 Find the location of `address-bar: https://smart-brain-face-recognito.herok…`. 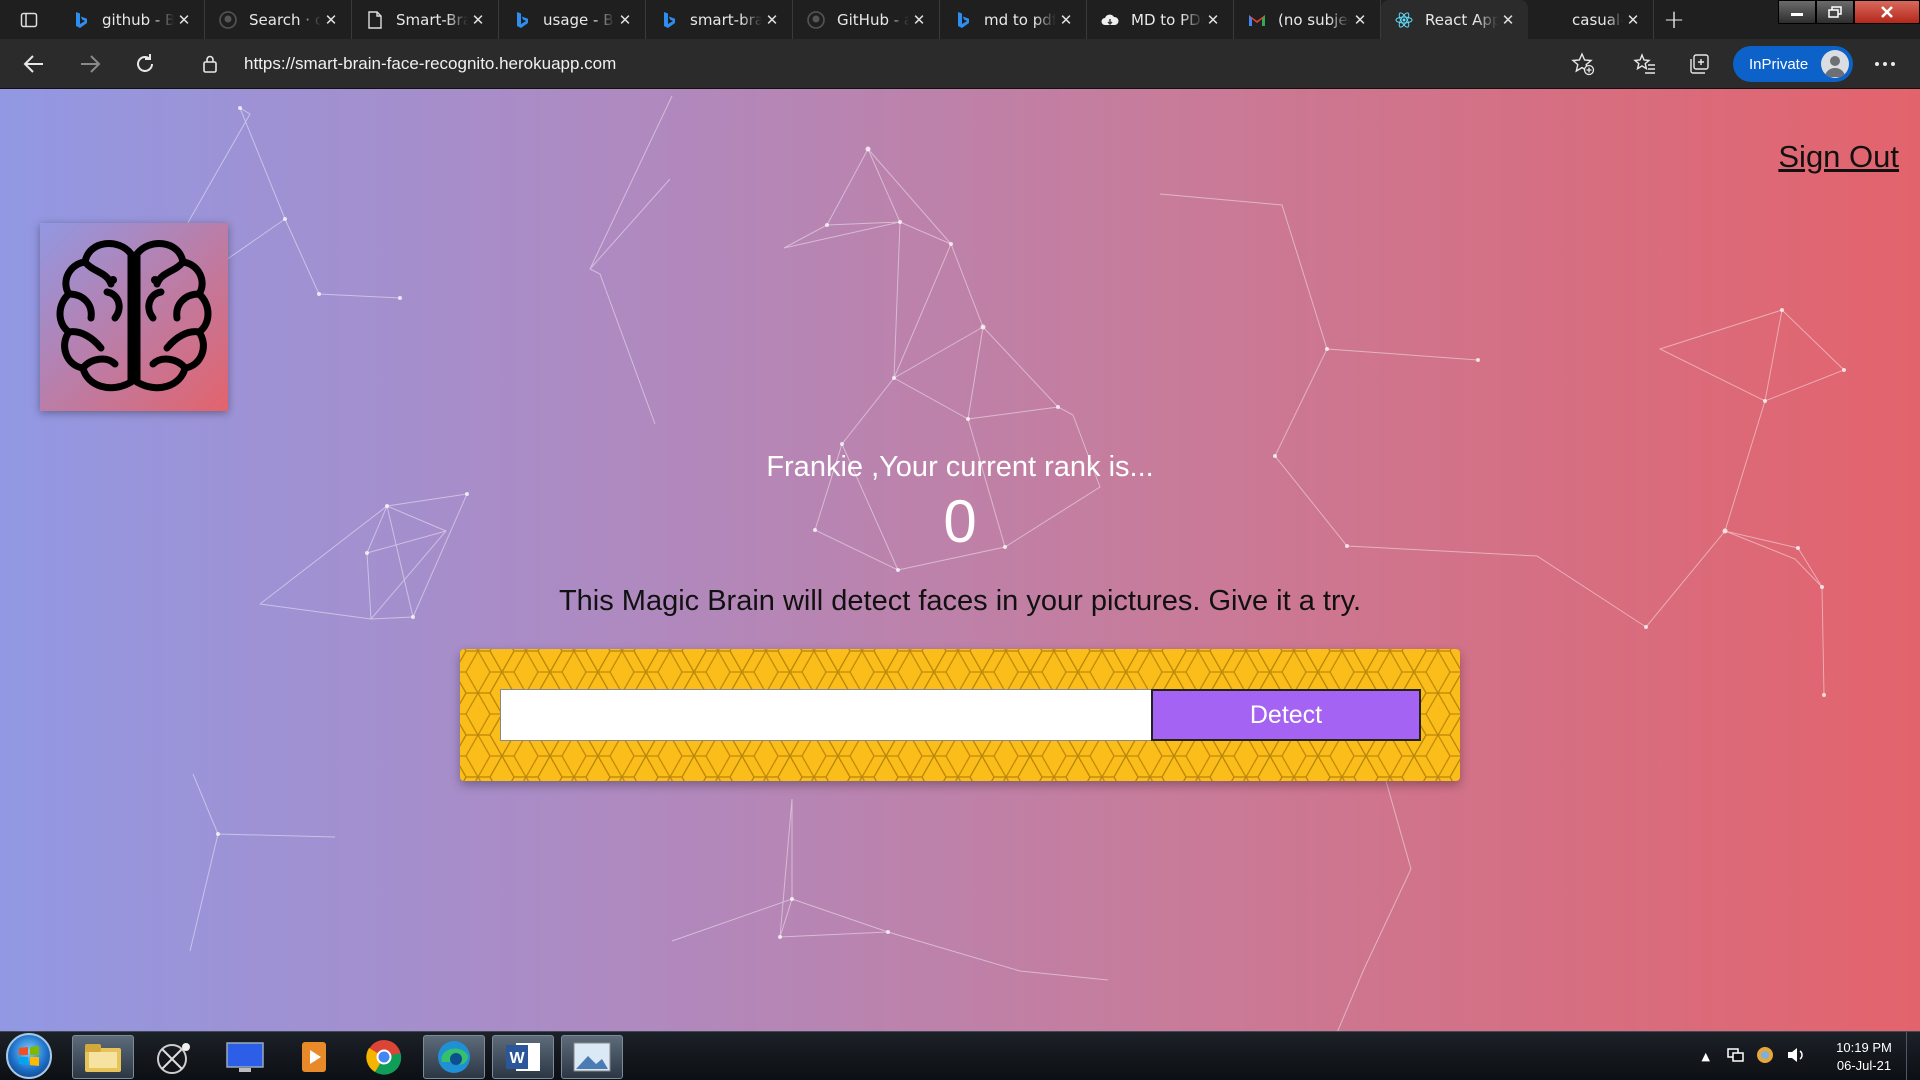

address-bar: https://smart-brain-face-recognito.herok… is located at coordinates (890, 64).